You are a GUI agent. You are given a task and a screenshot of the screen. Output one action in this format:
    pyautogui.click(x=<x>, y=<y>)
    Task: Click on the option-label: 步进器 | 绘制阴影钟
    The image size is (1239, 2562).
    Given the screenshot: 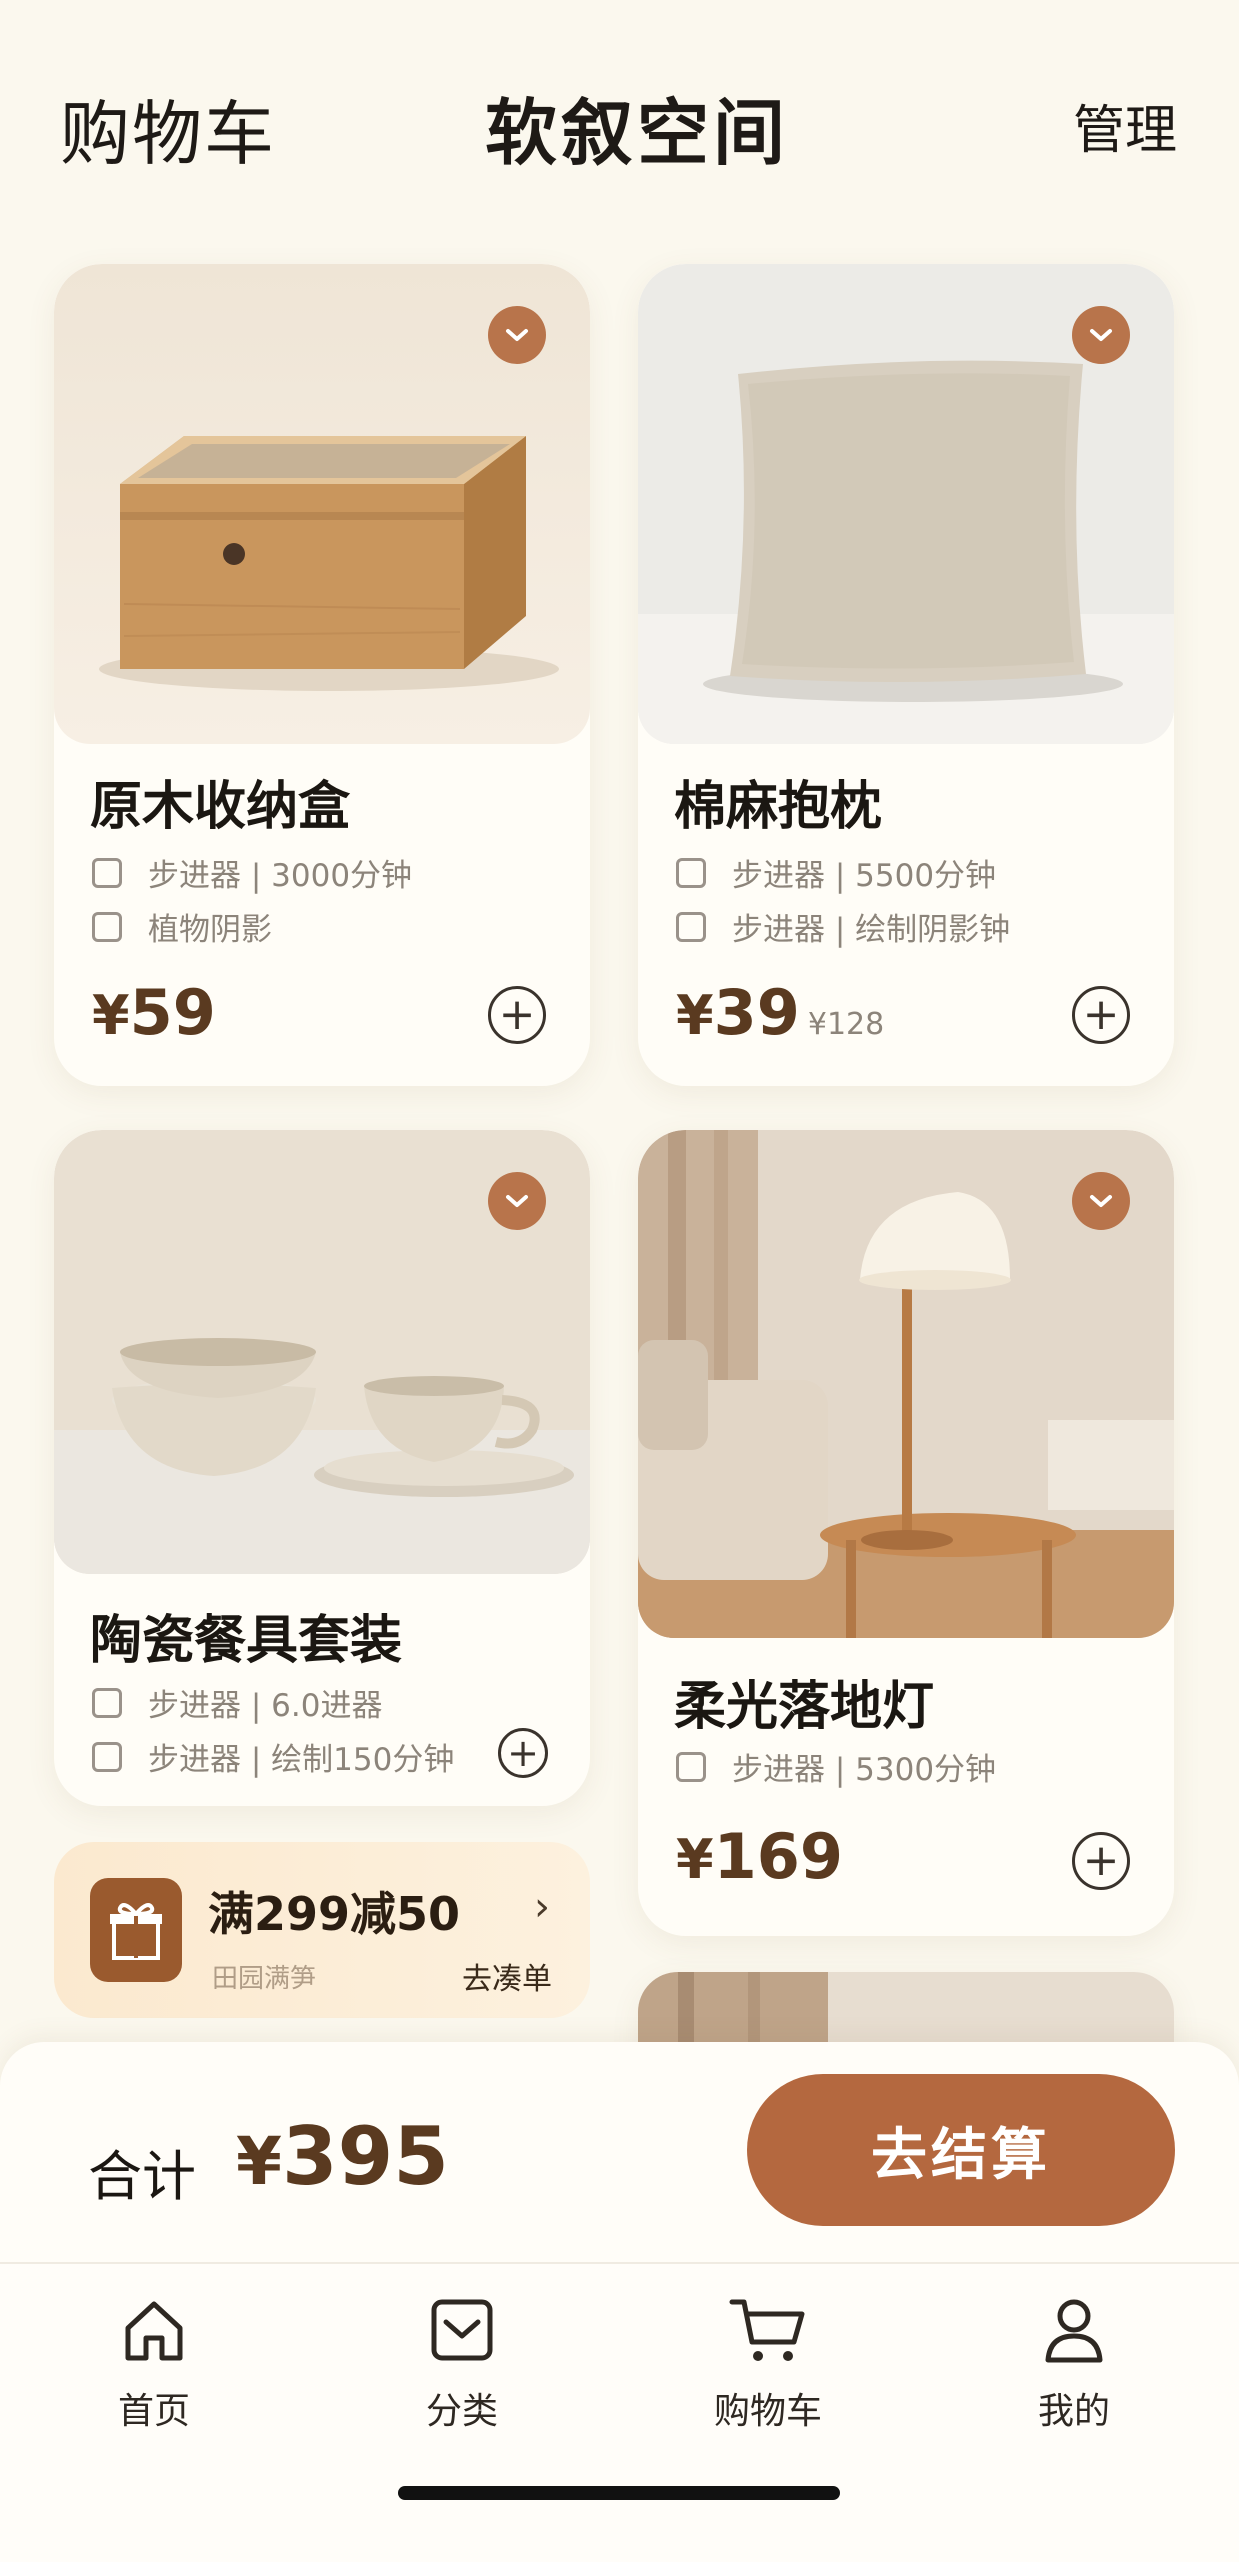 What is the action you would take?
    pyautogui.click(x=871, y=930)
    